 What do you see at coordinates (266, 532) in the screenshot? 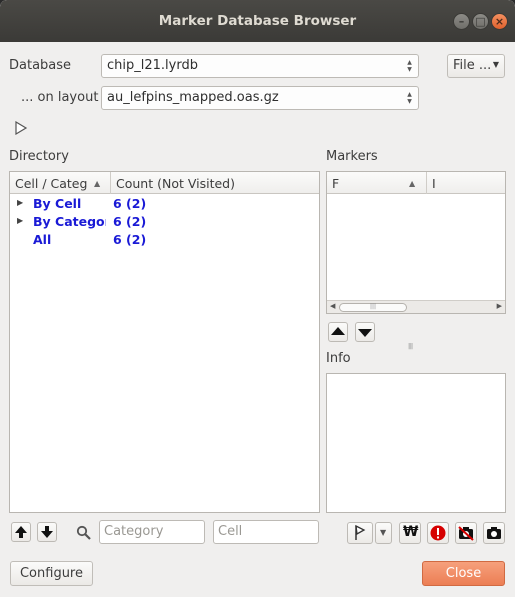
I see `cell-filter-input: Cell` at bounding box center [266, 532].